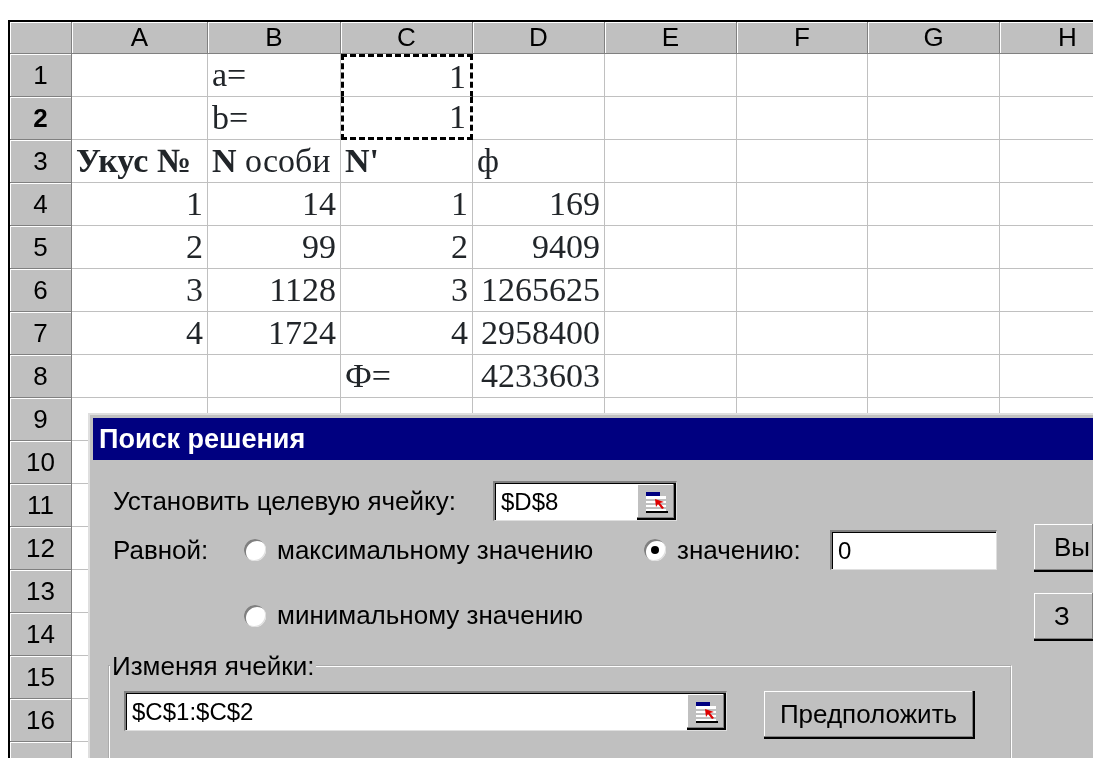 This screenshot has width=1093, height=758. I want to click on table-cell: N', so click(407, 161).